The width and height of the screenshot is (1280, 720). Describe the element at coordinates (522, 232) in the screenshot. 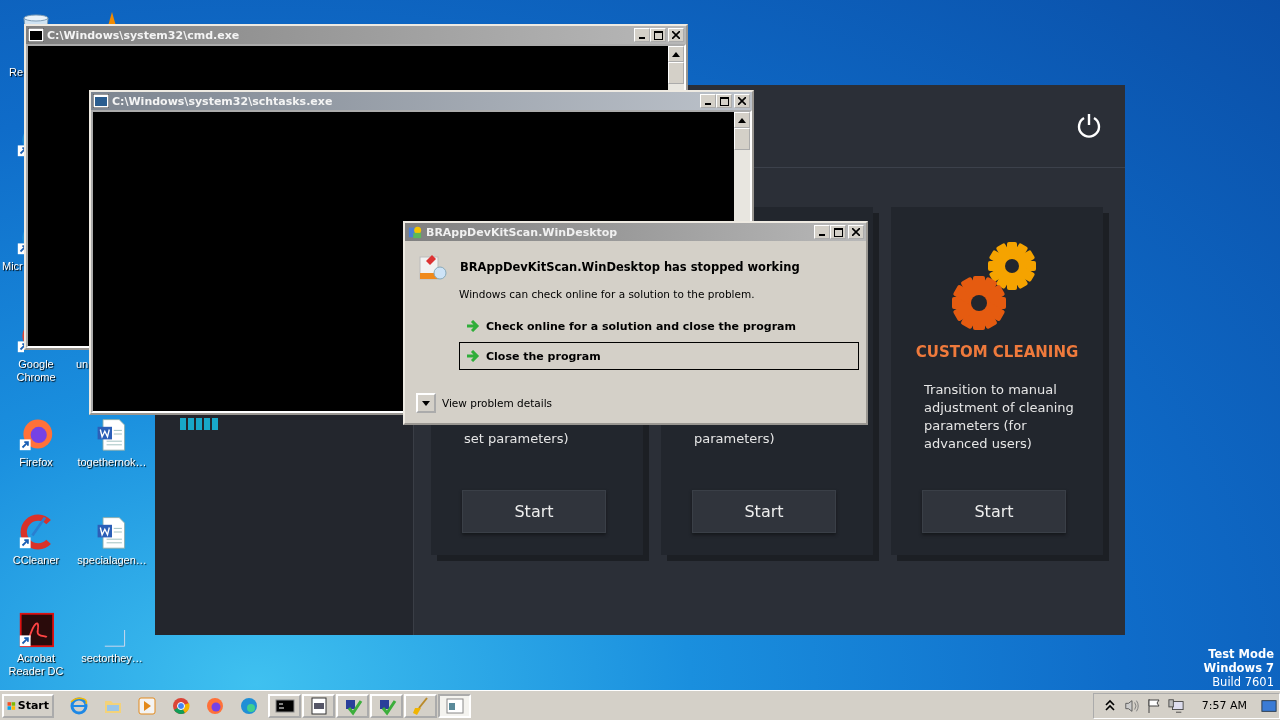

I see `window-title: BRAppDevKitScan.WinDesktop` at that location.